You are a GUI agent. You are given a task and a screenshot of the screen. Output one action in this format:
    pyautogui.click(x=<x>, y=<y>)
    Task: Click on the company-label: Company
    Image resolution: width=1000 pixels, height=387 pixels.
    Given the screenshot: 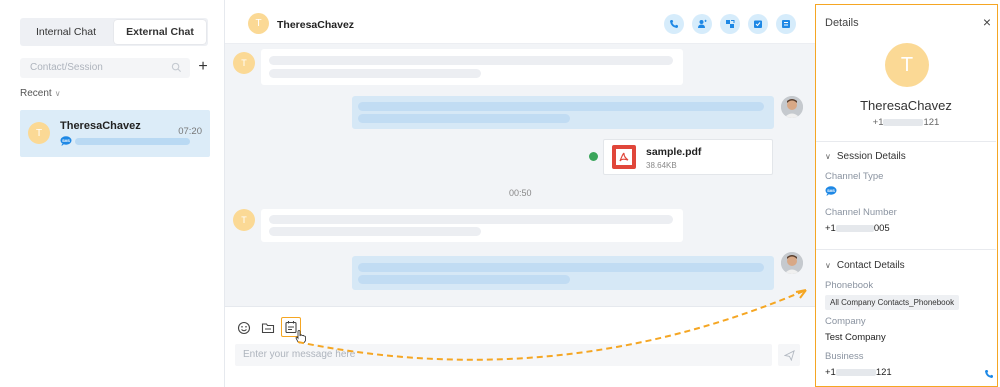 What is the action you would take?
    pyautogui.click(x=845, y=321)
    